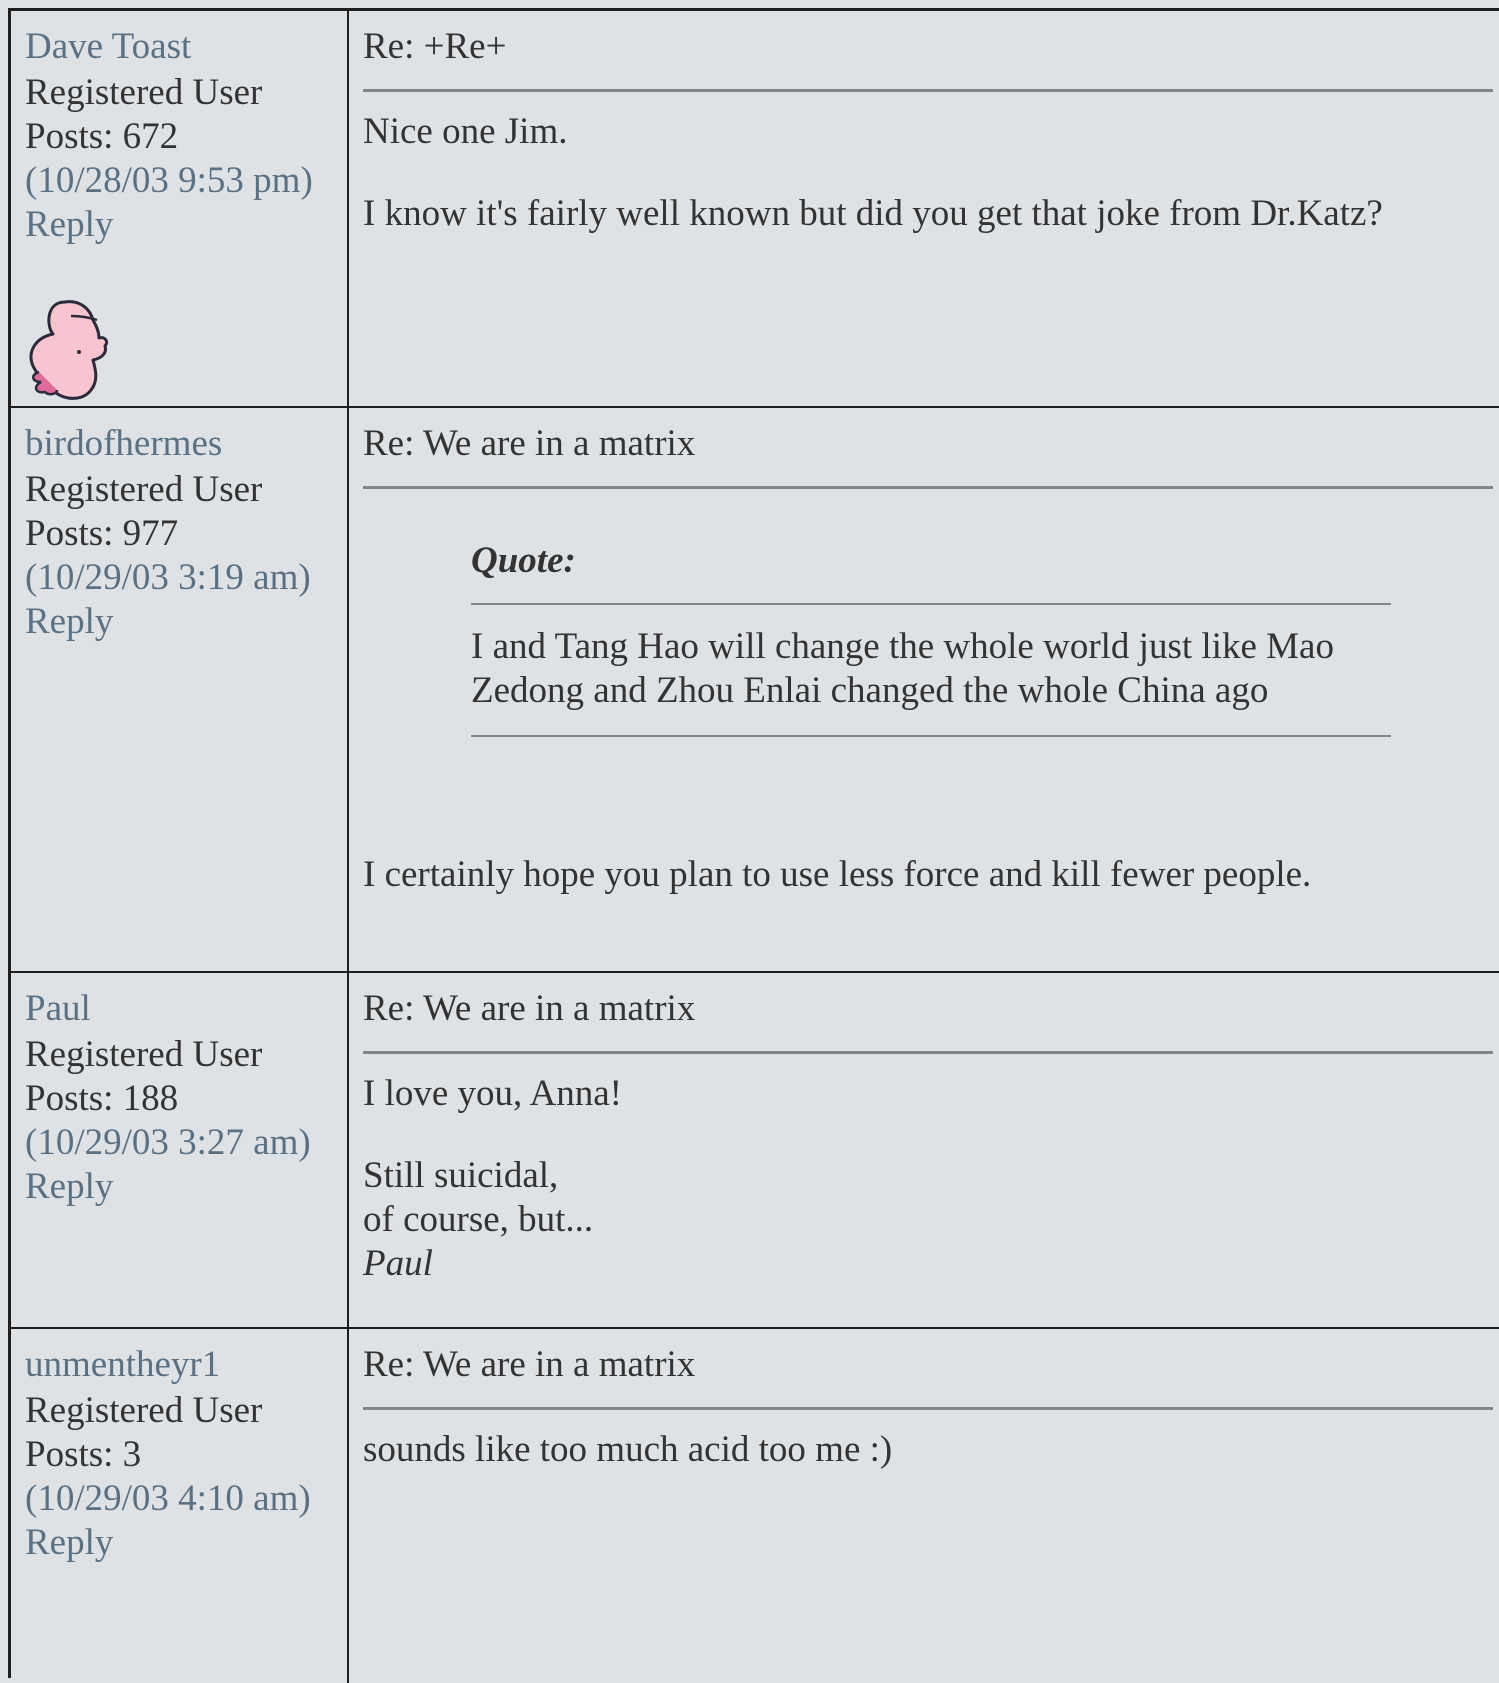 This screenshot has width=1499, height=1683. Describe the element at coordinates (186, 181) in the screenshot. I see `post-timestamp-link: (10/28/03 9:53 pm)` at that location.